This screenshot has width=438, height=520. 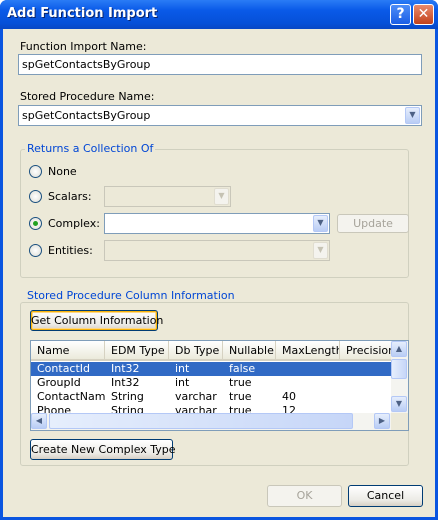 What do you see at coordinates (54, 408) in the screenshot?
I see `cell-name: Phone` at bounding box center [54, 408].